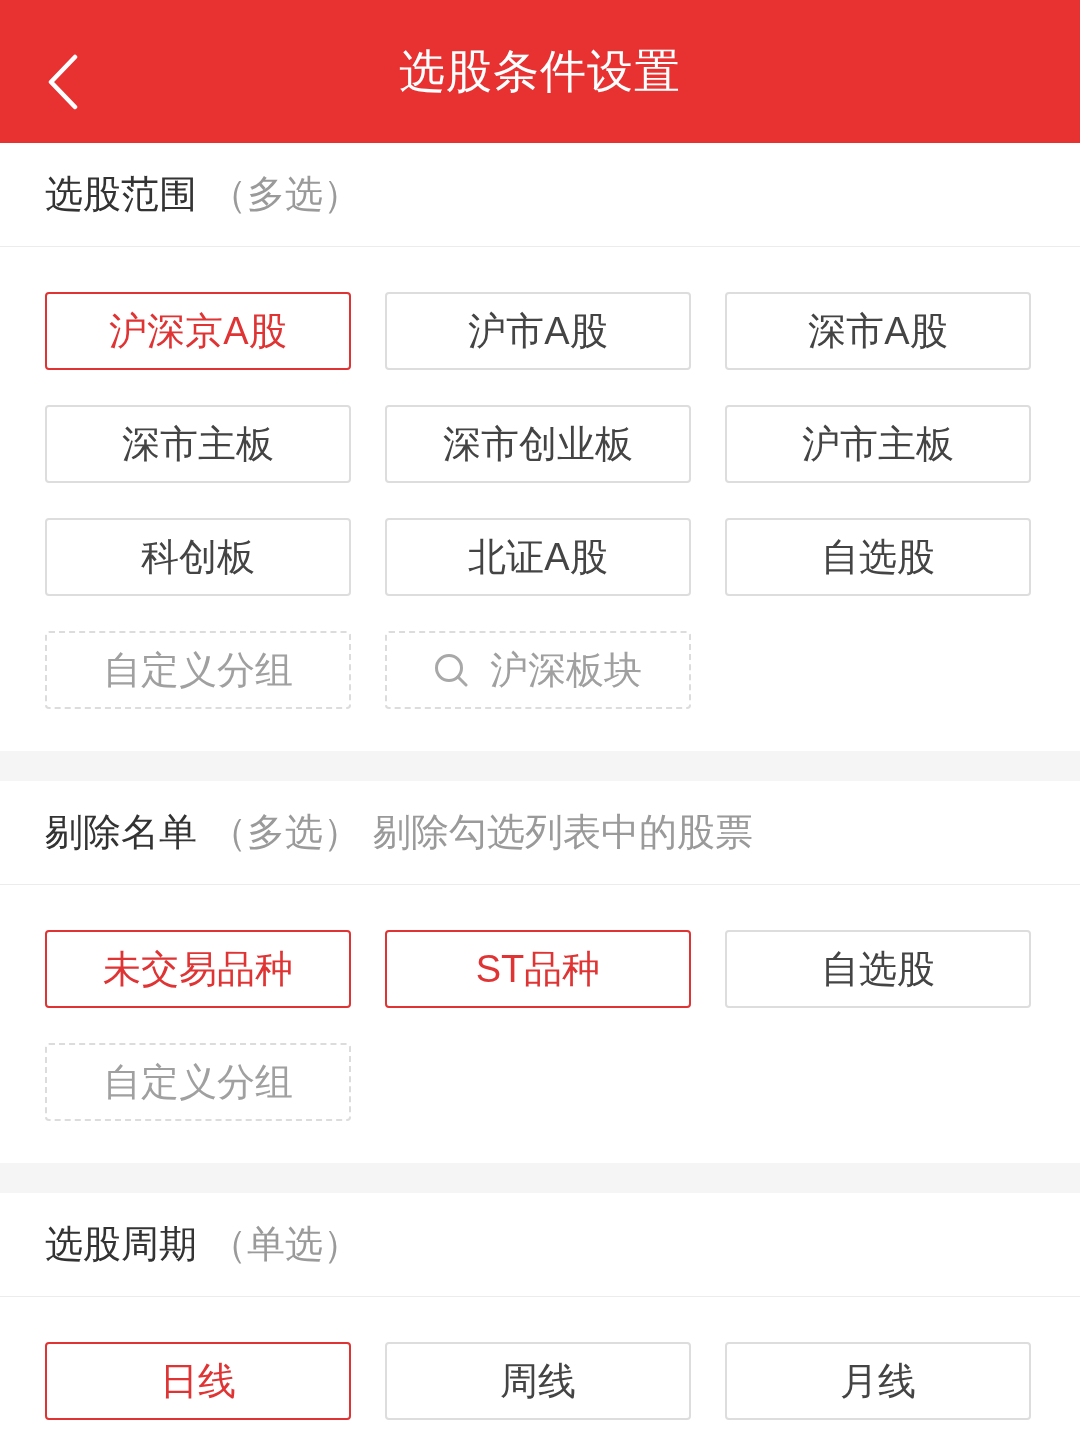  I want to click on section-title: 选股范围, so click(121, 194).